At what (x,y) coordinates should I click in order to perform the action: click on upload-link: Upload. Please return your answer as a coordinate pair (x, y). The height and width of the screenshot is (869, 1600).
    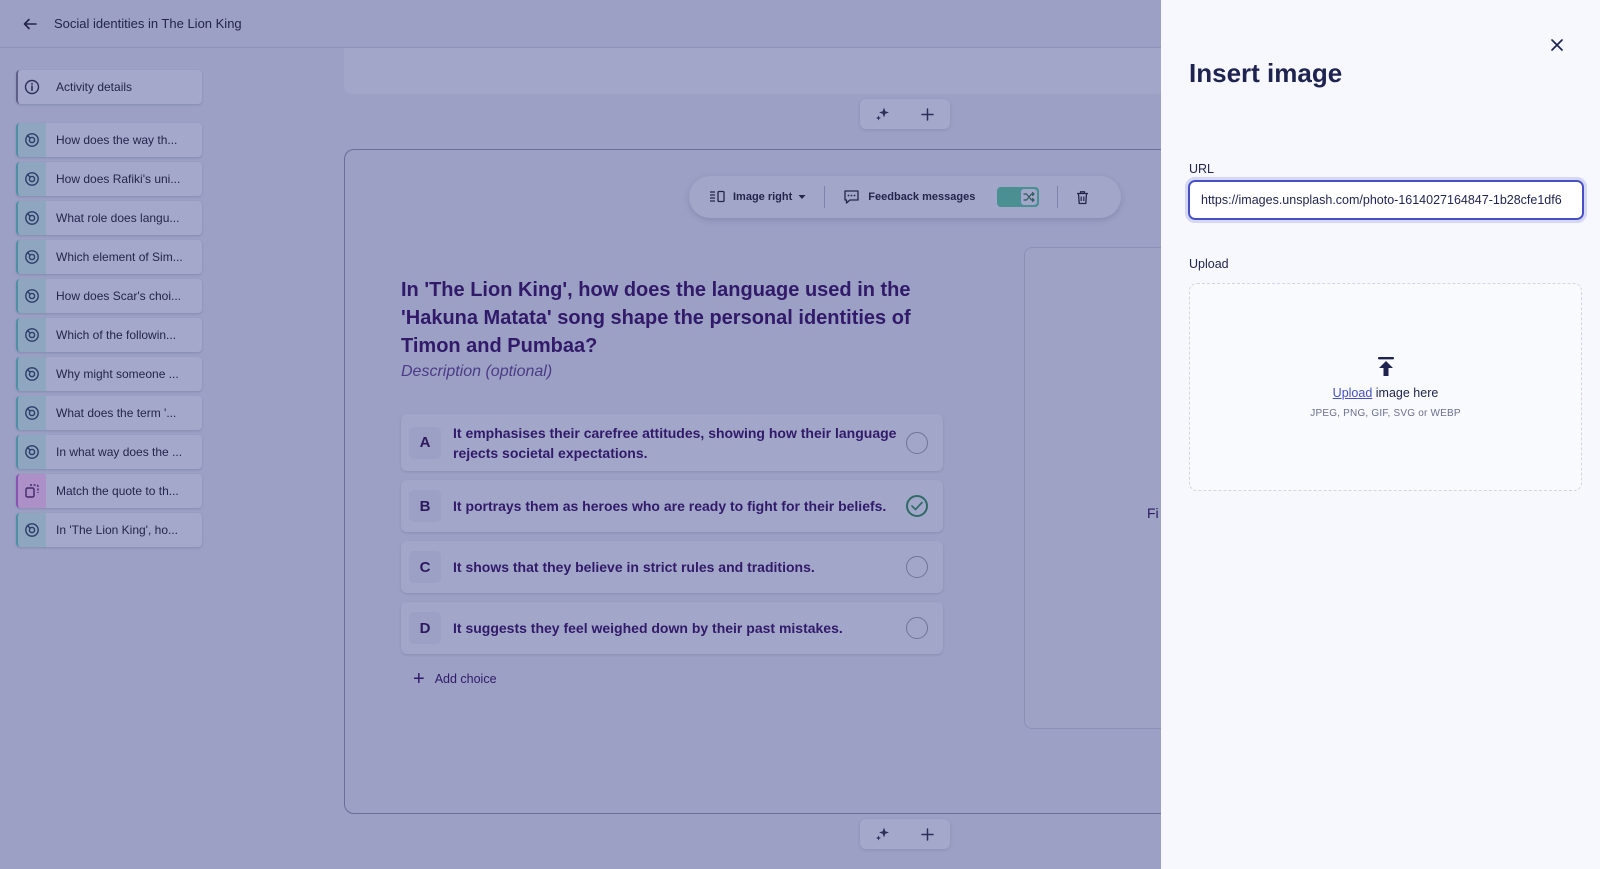
    Looking at the image, I should click on (1353, 393).